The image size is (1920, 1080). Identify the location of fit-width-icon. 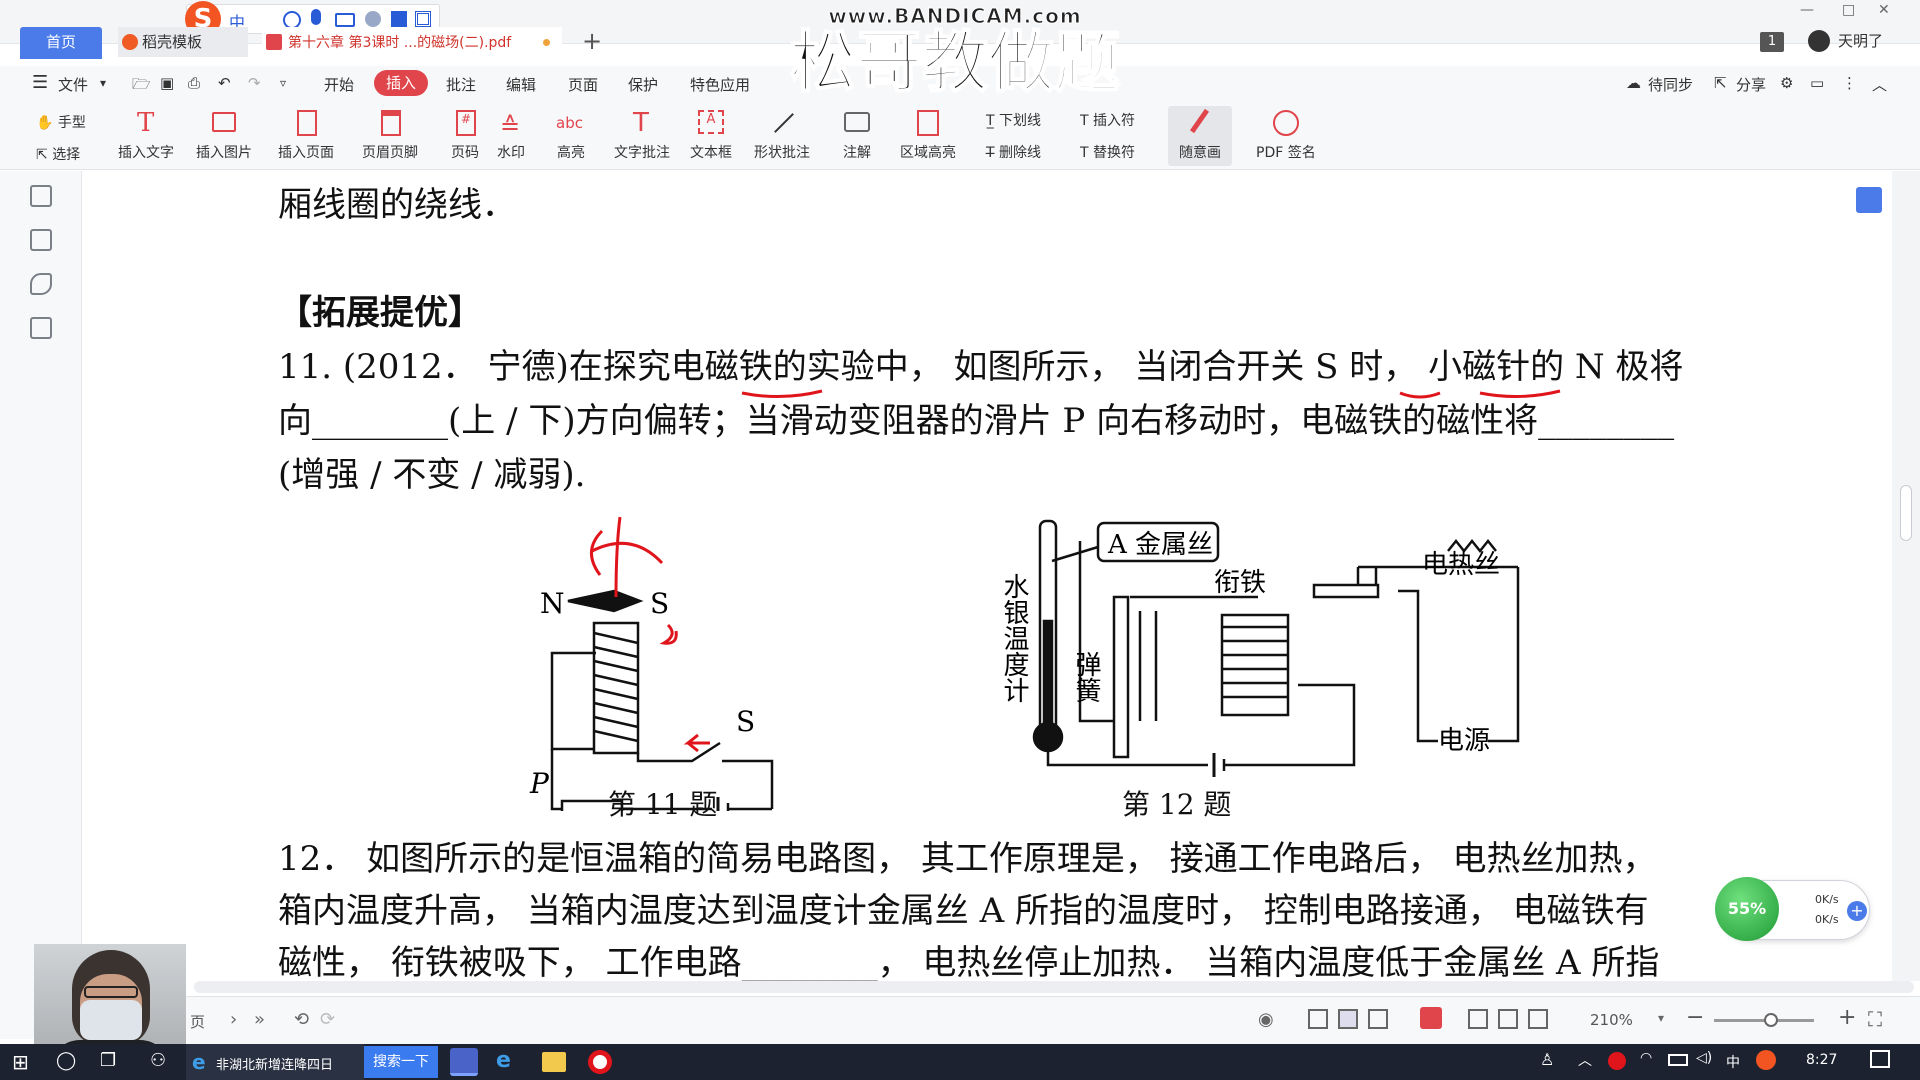
(1538, 1019).